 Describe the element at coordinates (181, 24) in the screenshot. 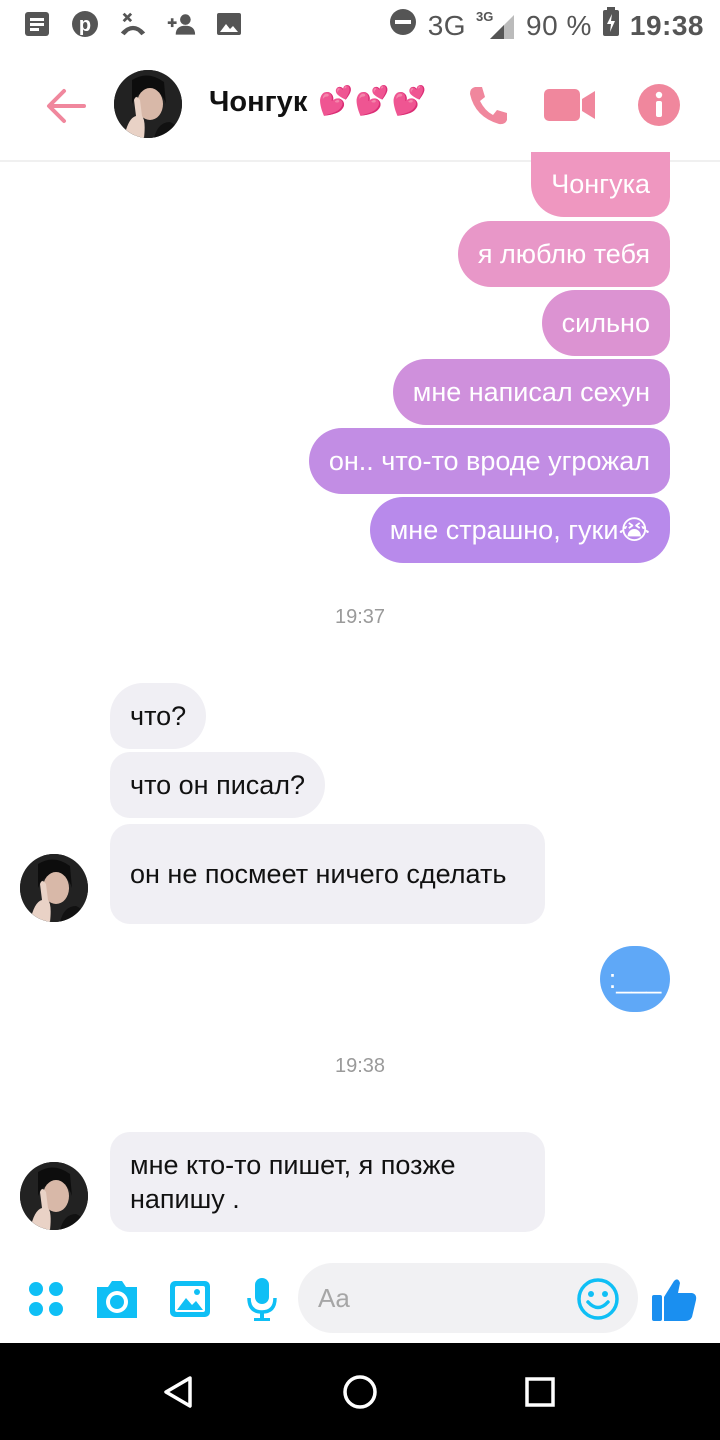

I see `add-person-icon` at that location.